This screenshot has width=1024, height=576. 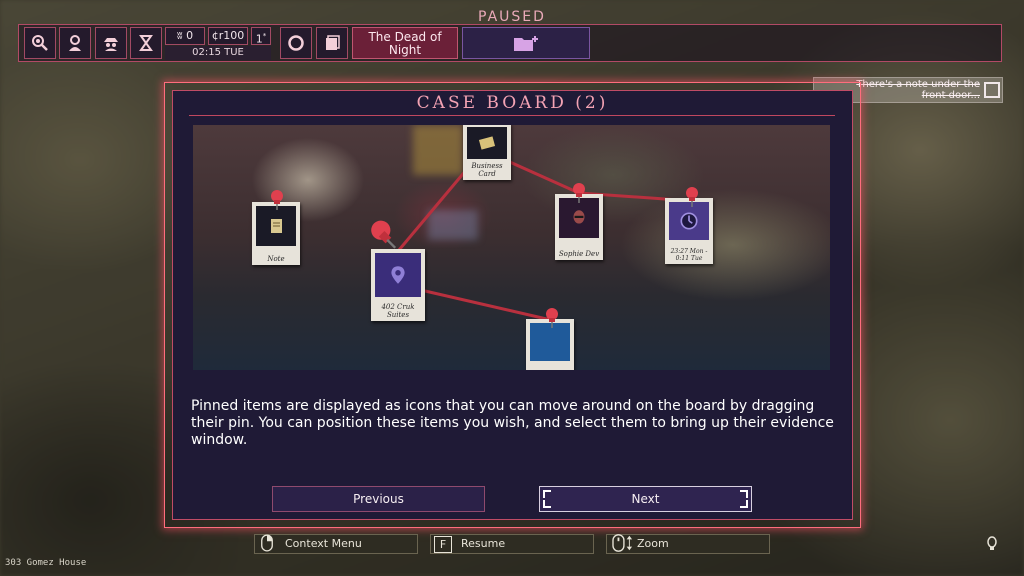 I want to click on hourglass-button, so click(x=146, y=43).